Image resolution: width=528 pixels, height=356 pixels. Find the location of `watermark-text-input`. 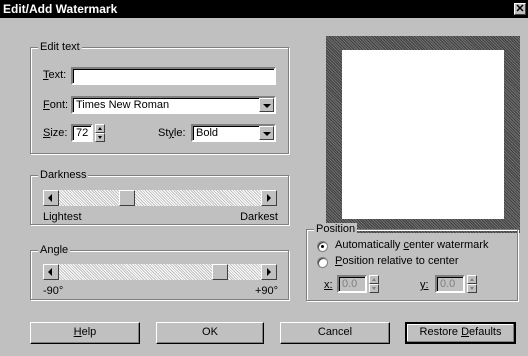

watermark-text-input is located at coordinates (173, 76).